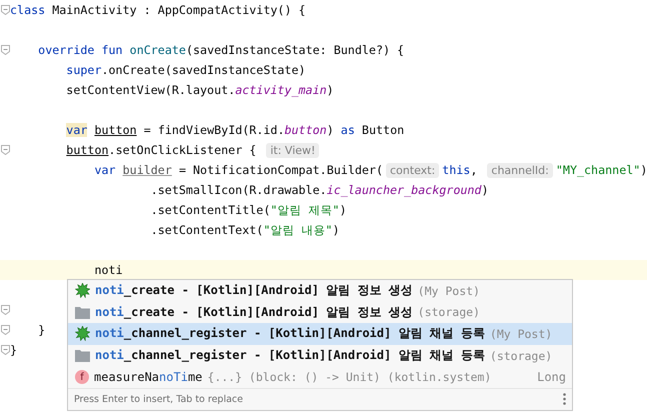 Image resolution: width=647 pixels, height=412 pixels. I want to click on field-name: ic_launcher_background, so click(404, 190).